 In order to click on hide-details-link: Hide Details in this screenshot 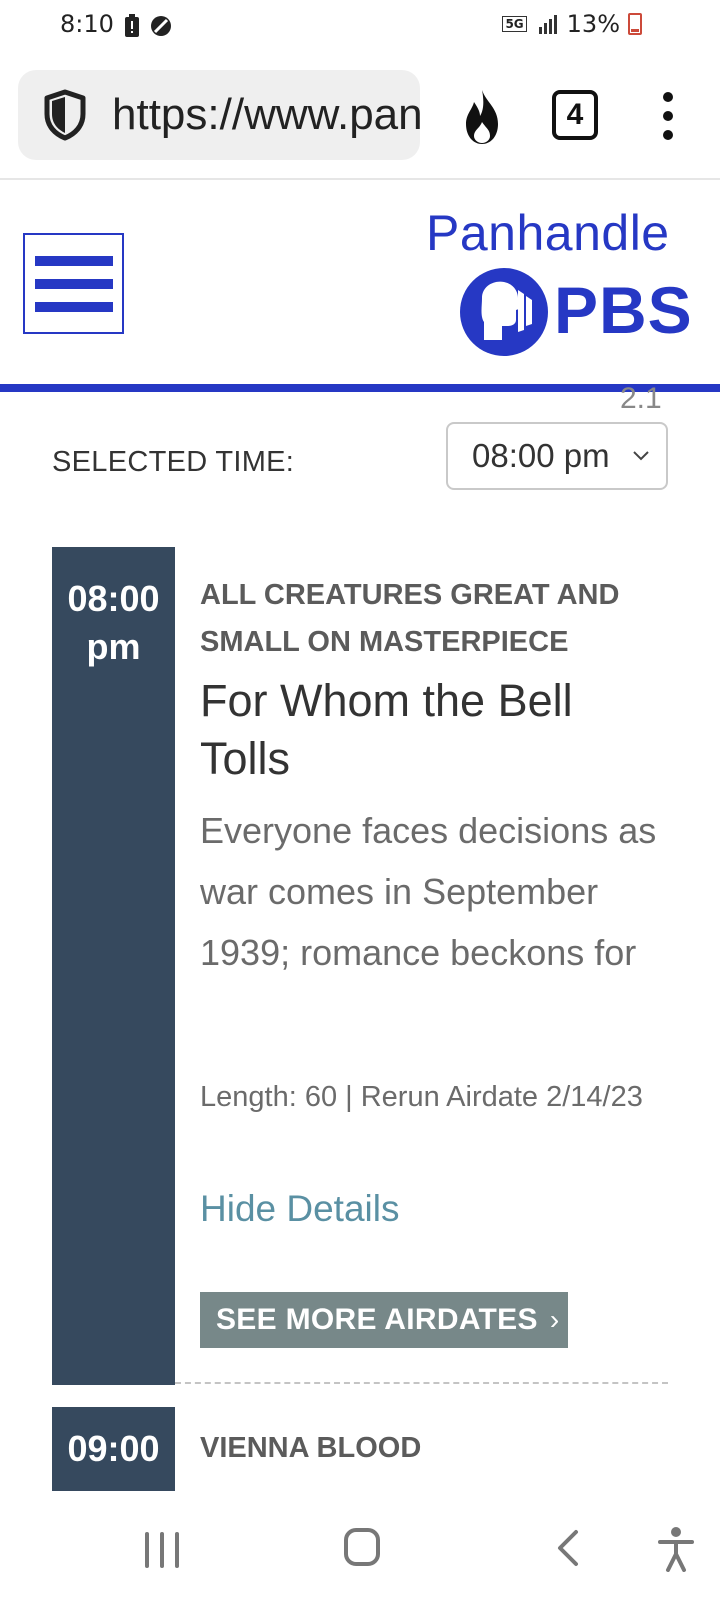, I will do `click(299, 1209)`.